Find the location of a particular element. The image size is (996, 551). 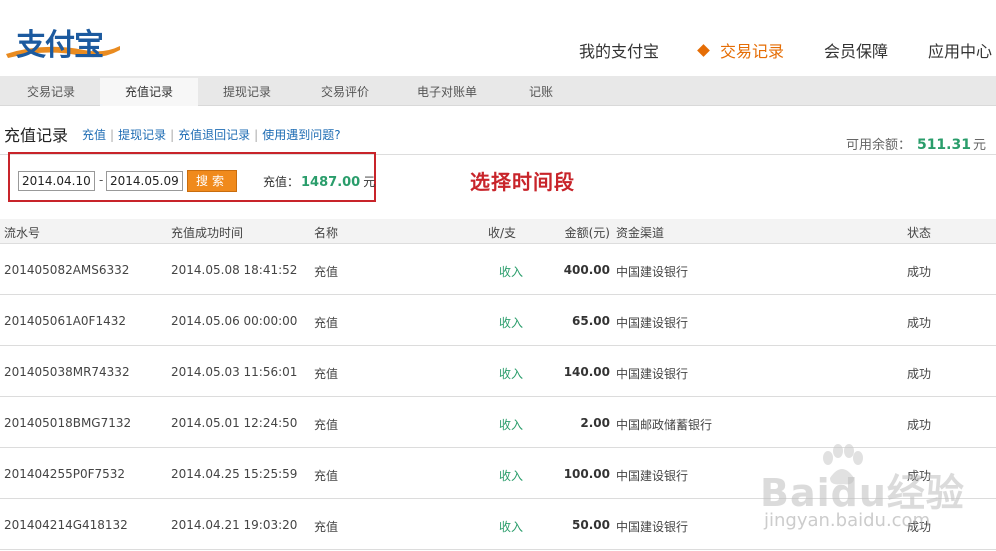

link-withdraw-records: 提现记录 is located at coordinates (142, 135).